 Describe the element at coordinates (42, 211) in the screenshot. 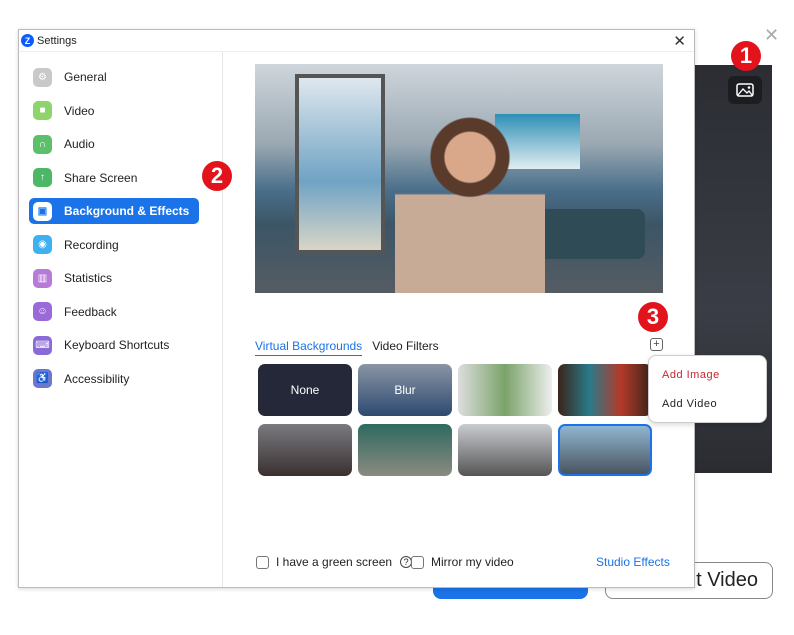

I see `background-person-icon: ▣` at that location.